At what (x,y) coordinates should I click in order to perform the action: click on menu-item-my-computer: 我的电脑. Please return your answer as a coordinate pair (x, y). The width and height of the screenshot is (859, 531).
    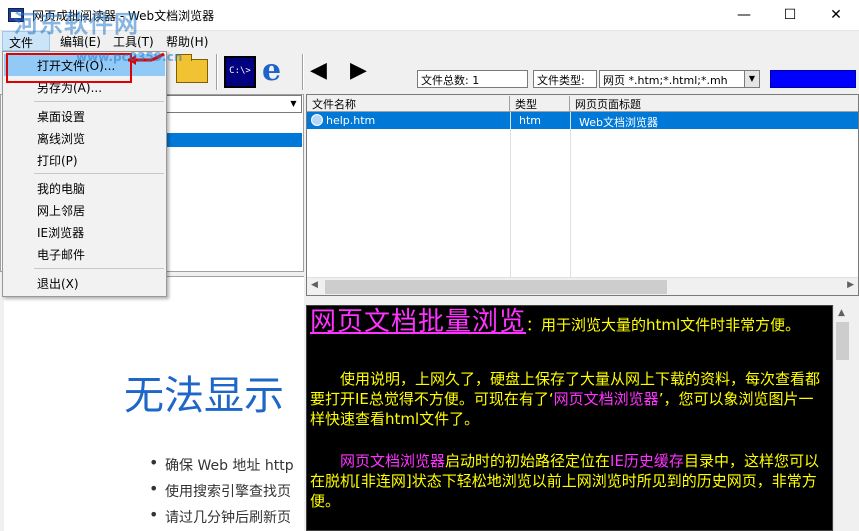
    Looking at the image, I should click on (84, 188).